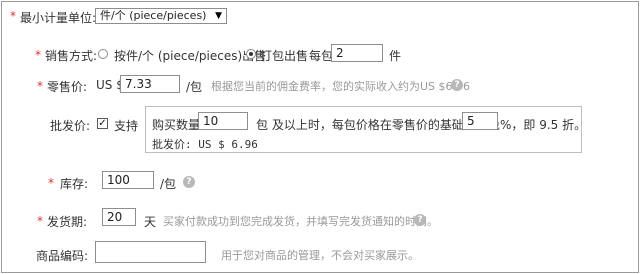 Image resolution: width=640 pixels, height=274 pixels. What do you see at coordinates (150, 222) in the screenshot?
I see `shipping-days-unit: 天` at bounding box center [150, 222].